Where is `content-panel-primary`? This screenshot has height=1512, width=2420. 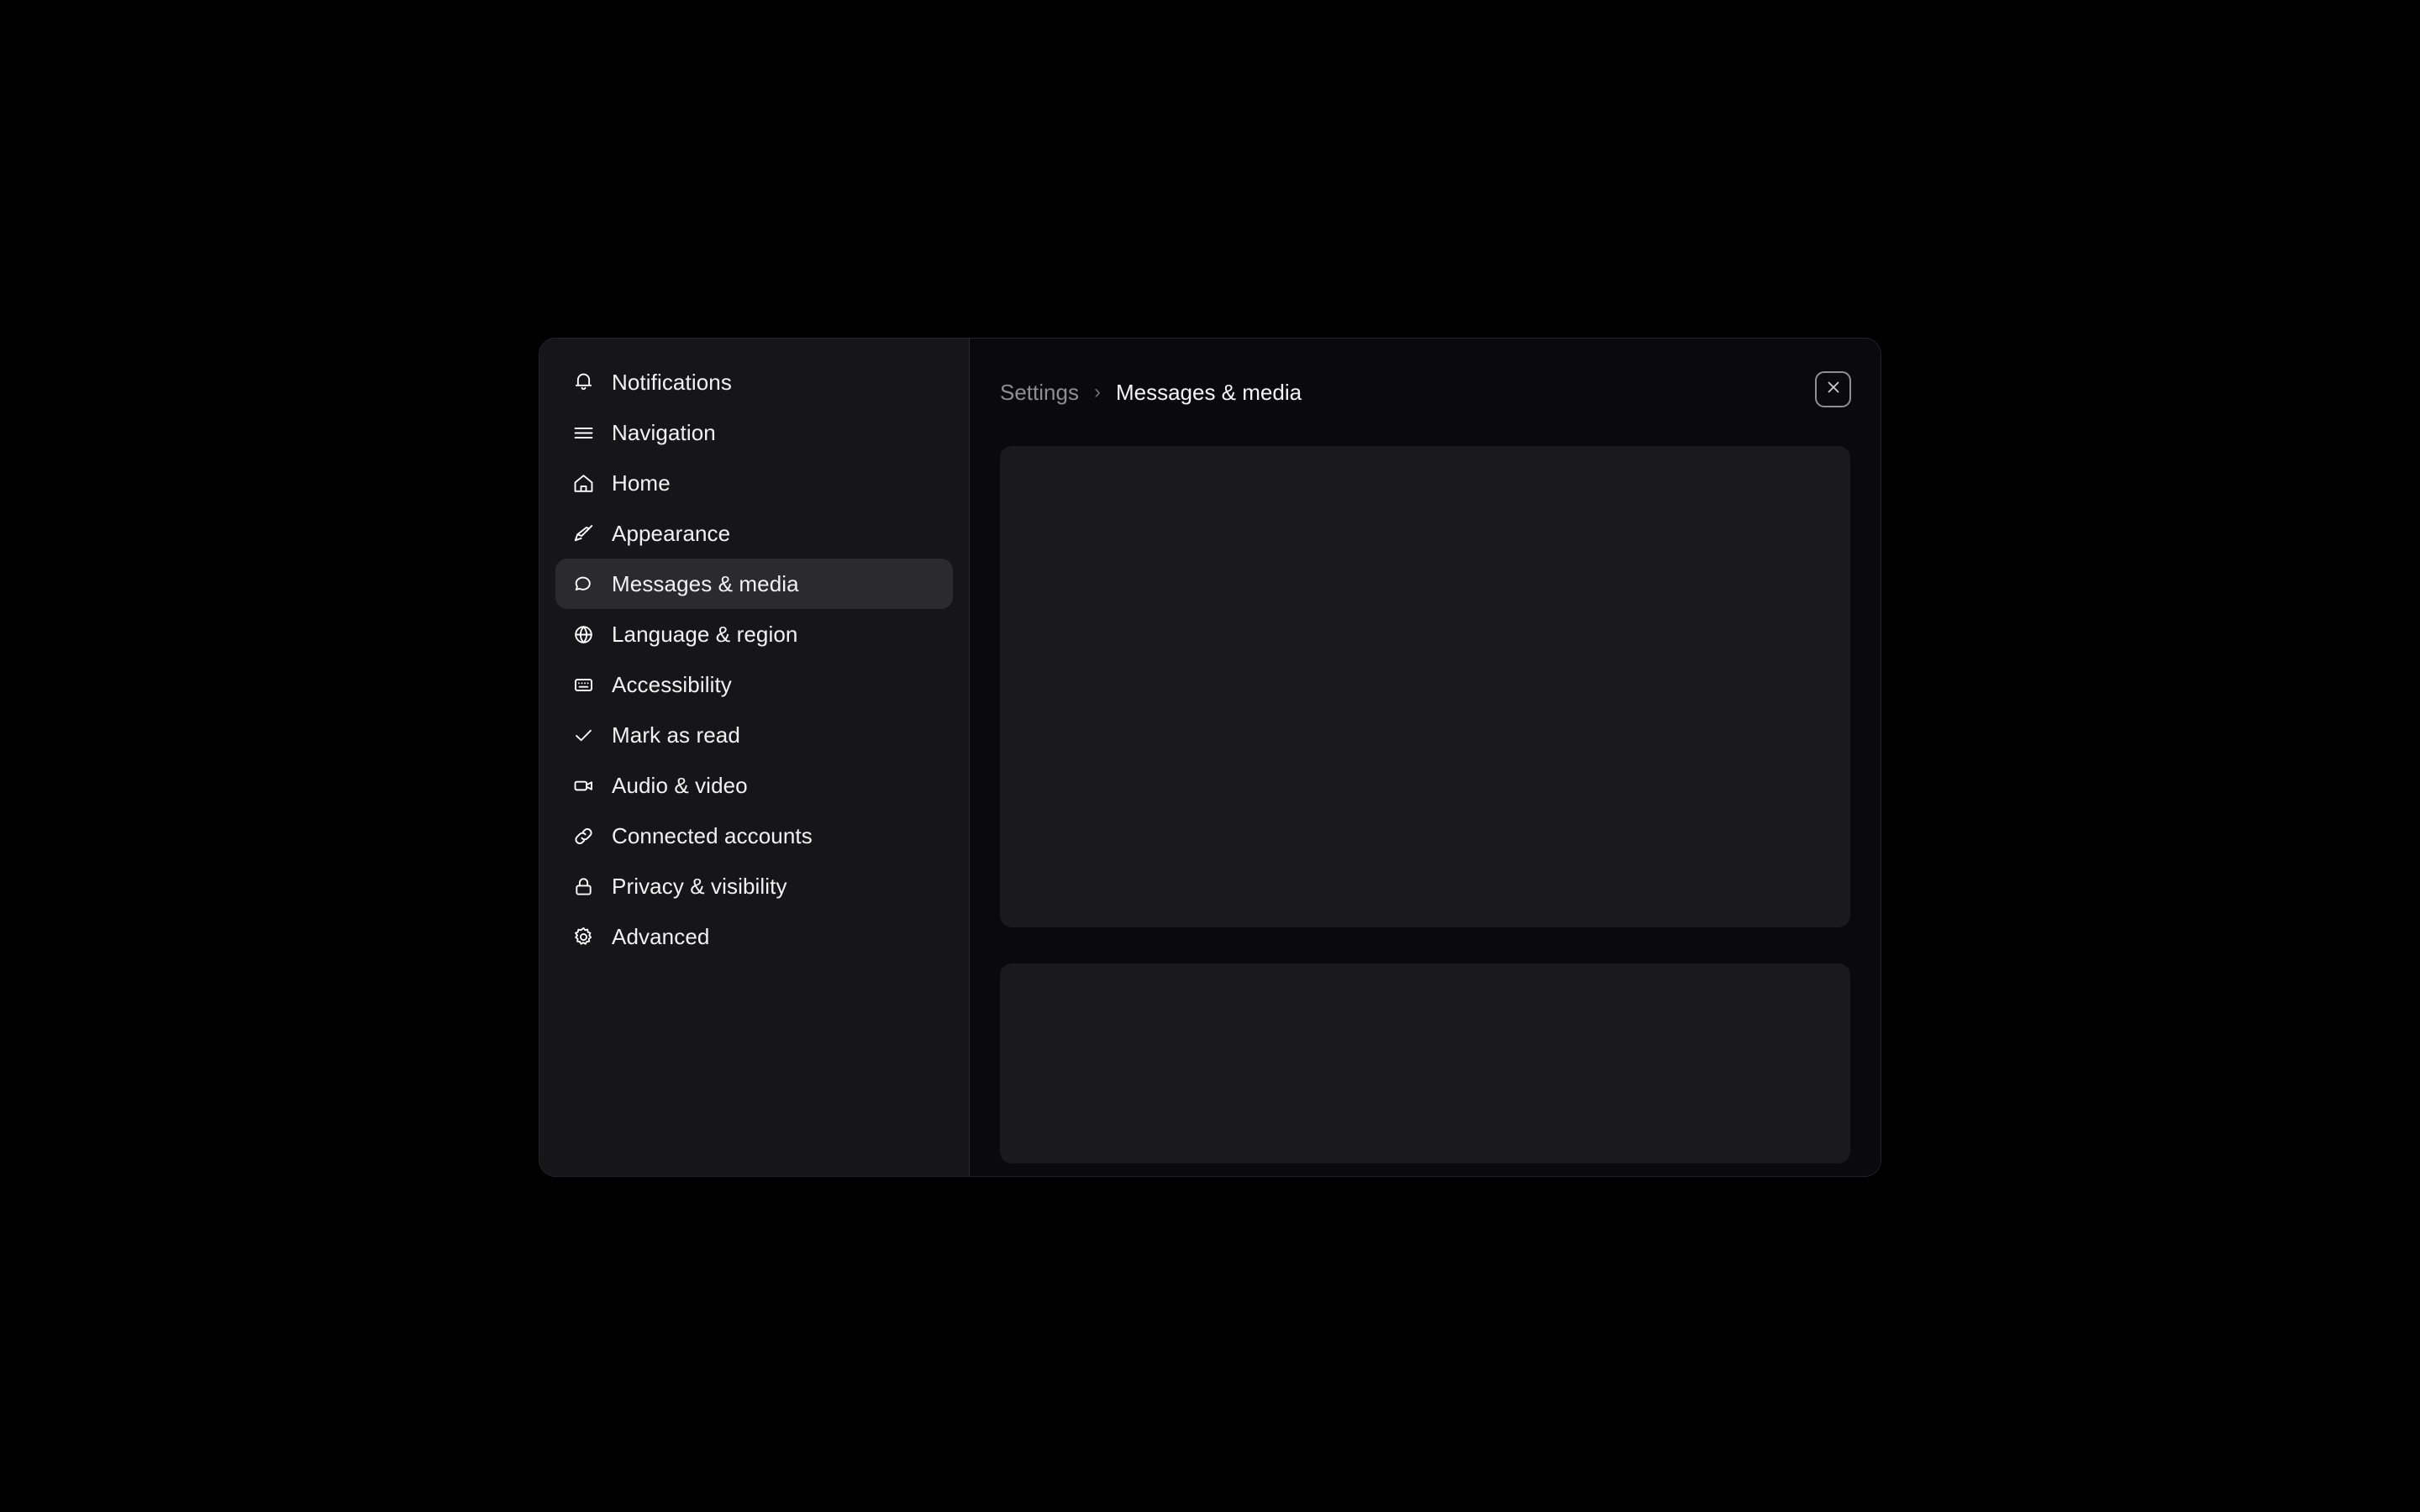 content-panel-primary is located at coordinates (1425, 686).